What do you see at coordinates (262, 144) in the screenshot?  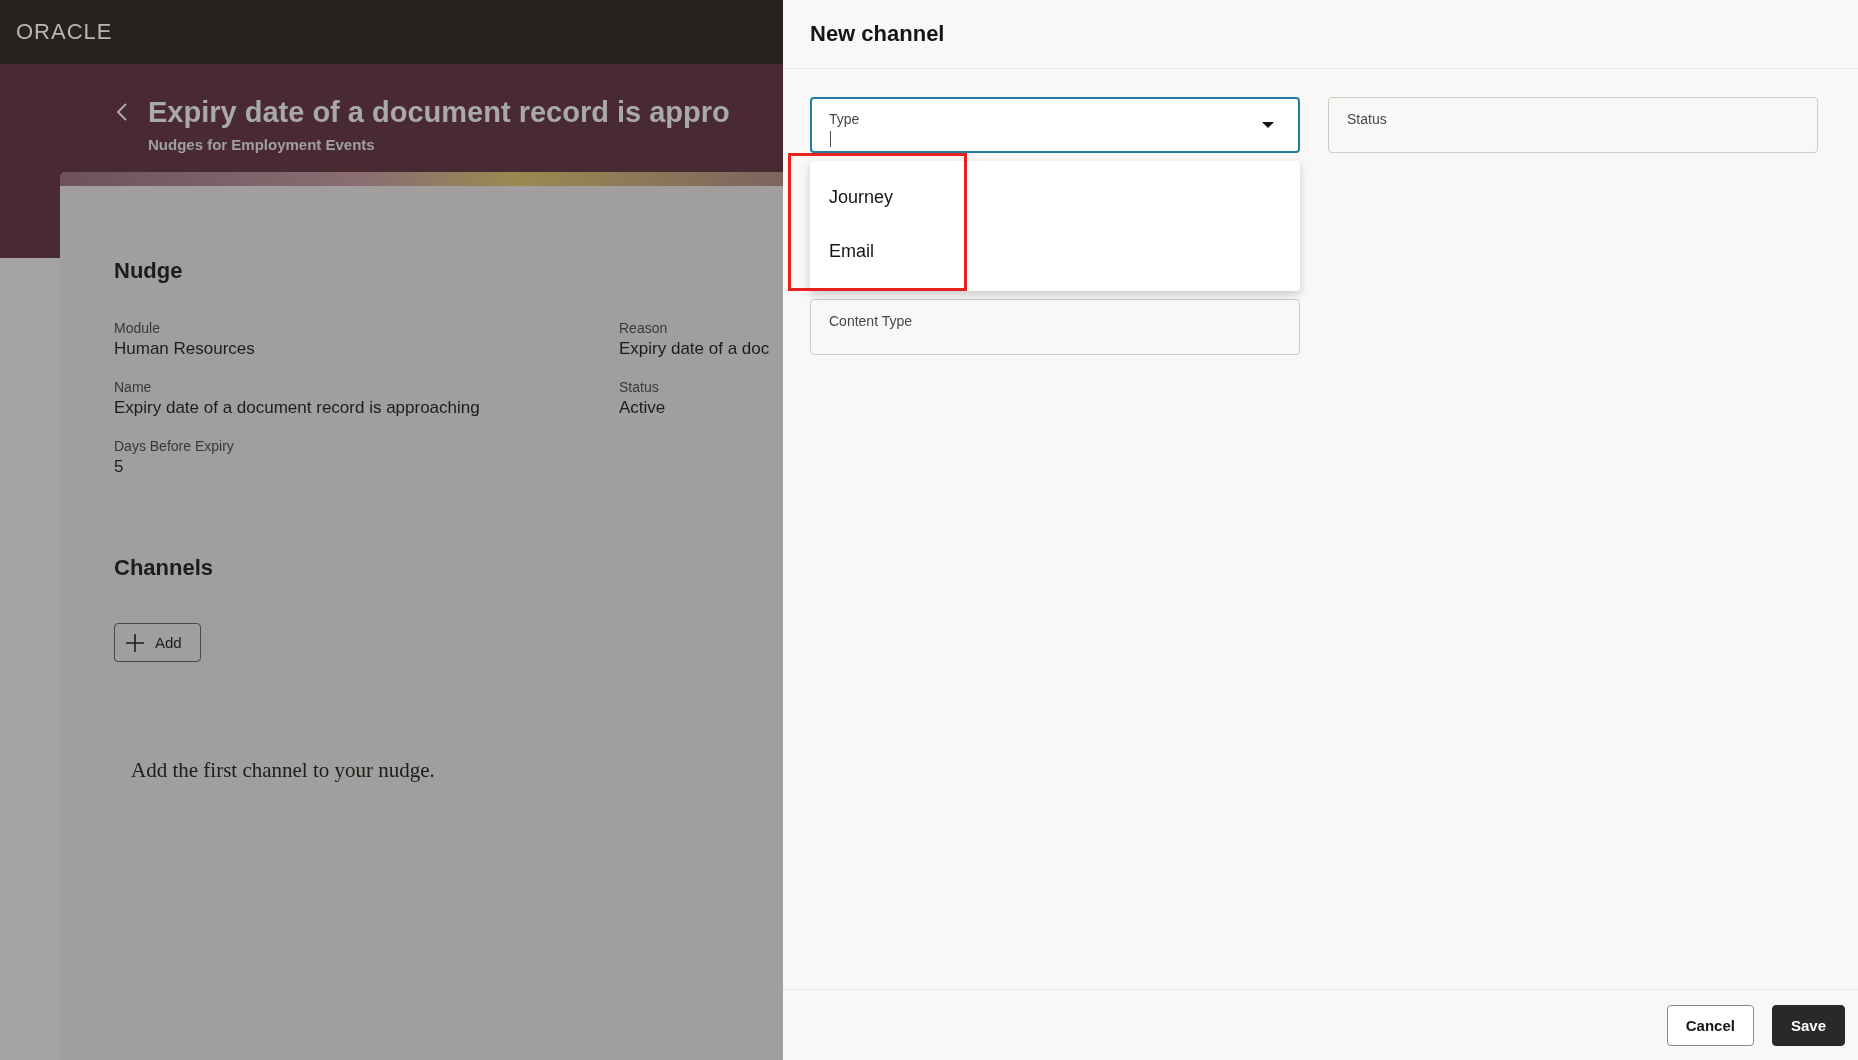 I see `page-subtitle: Nudges for Employment Events` at bounding box center [262, 144].